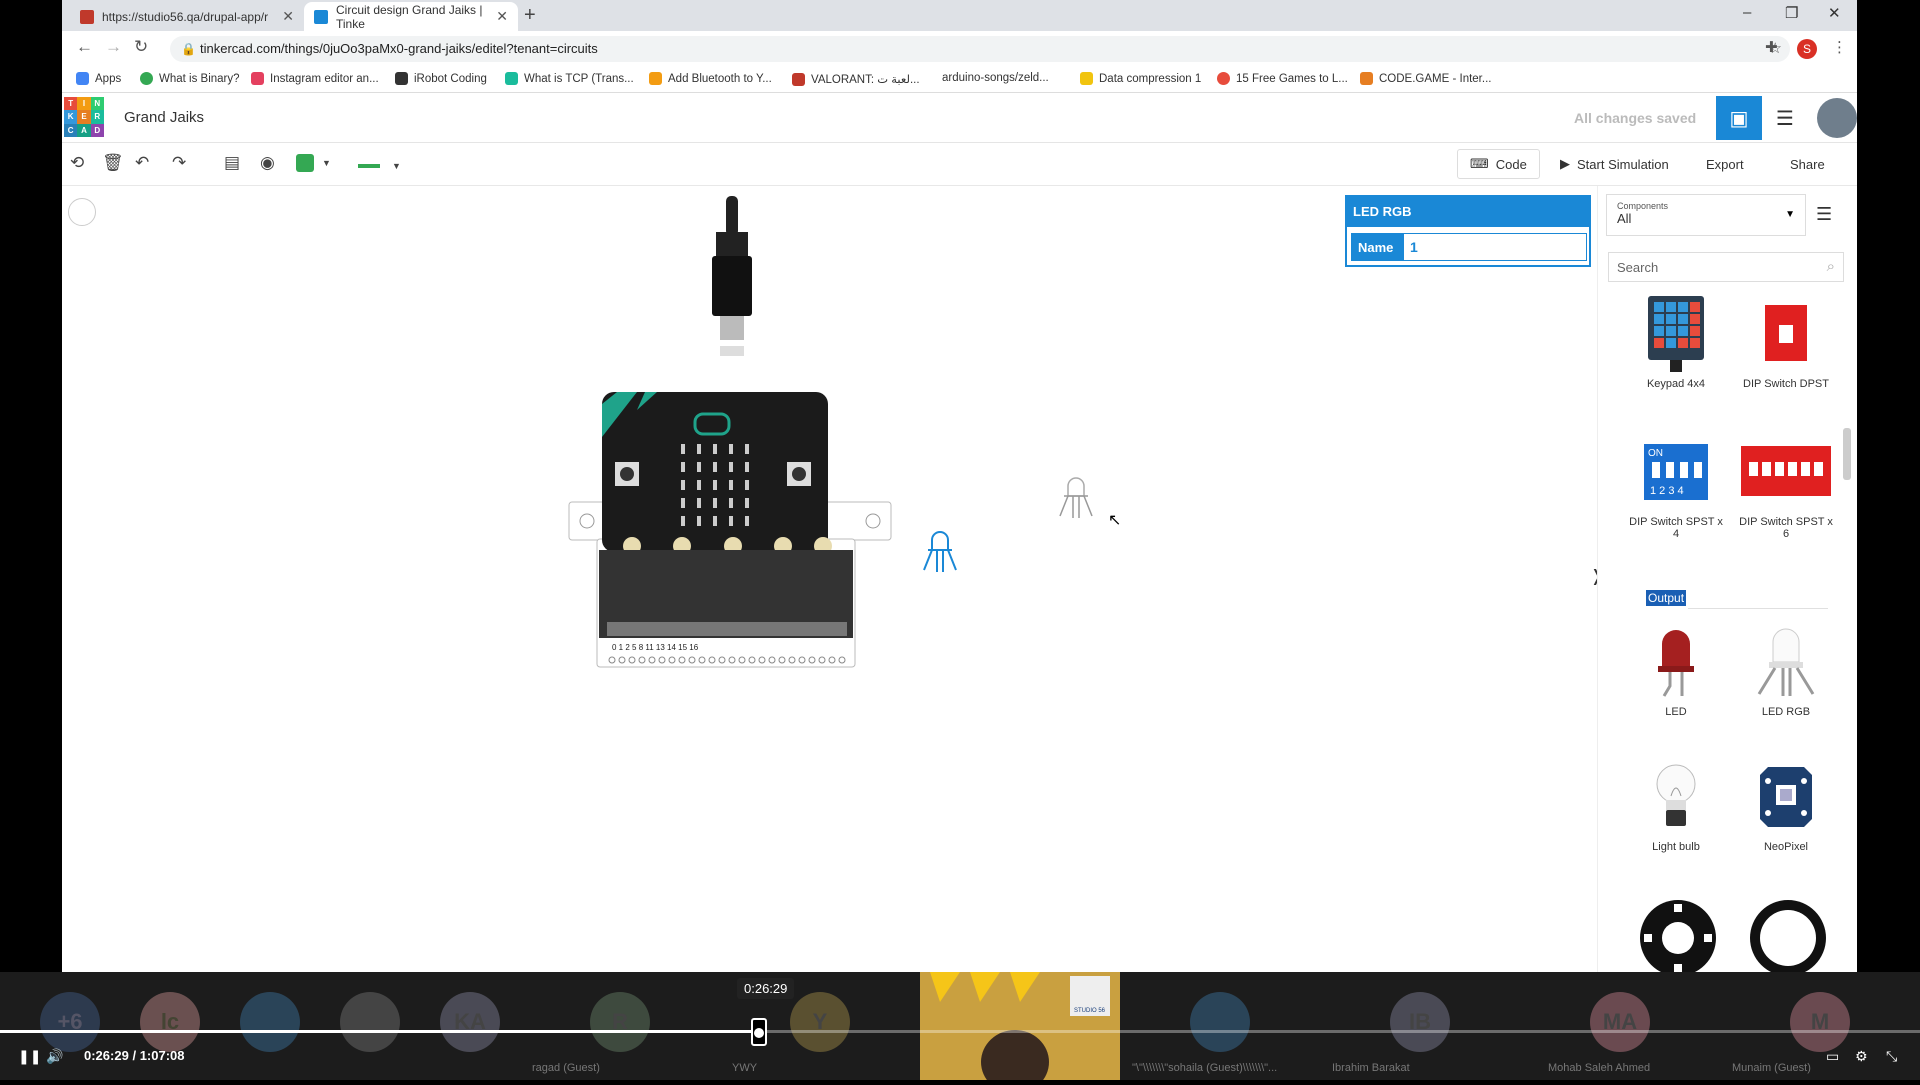 This screenshot has height=1085, width=1920. Describe the element at coordinates (1771, 47) in the screenshot. I see `extensions-icon: ✚` at that location.